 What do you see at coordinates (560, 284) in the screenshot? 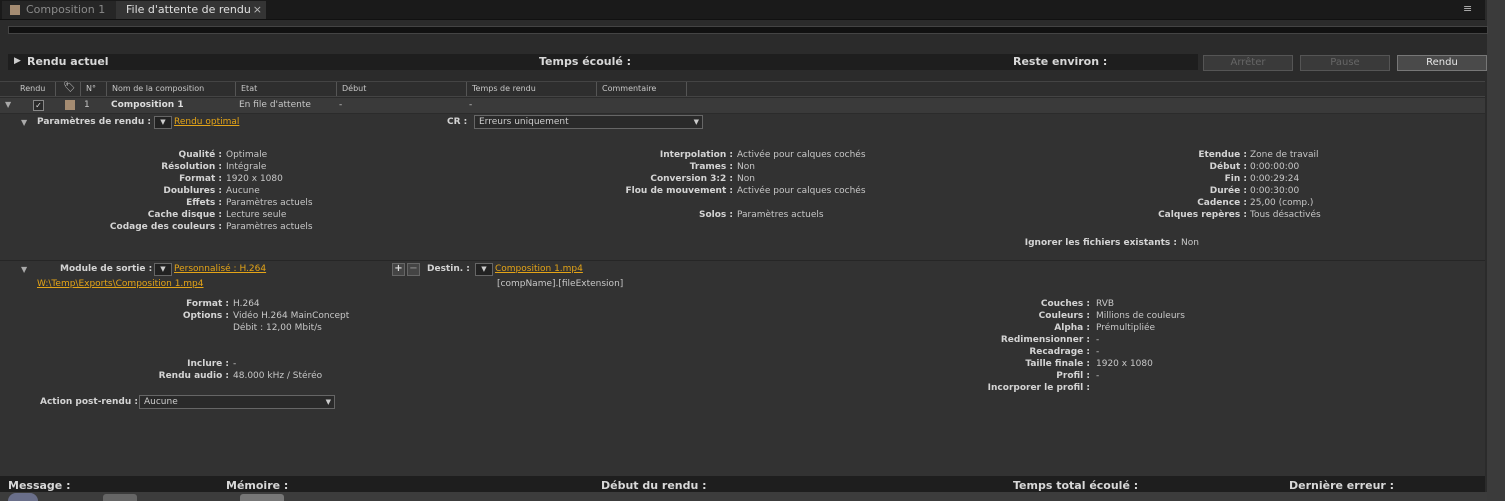
I see `destination-template: [compName].[fileExtension]` at bounding box center [560, 284].